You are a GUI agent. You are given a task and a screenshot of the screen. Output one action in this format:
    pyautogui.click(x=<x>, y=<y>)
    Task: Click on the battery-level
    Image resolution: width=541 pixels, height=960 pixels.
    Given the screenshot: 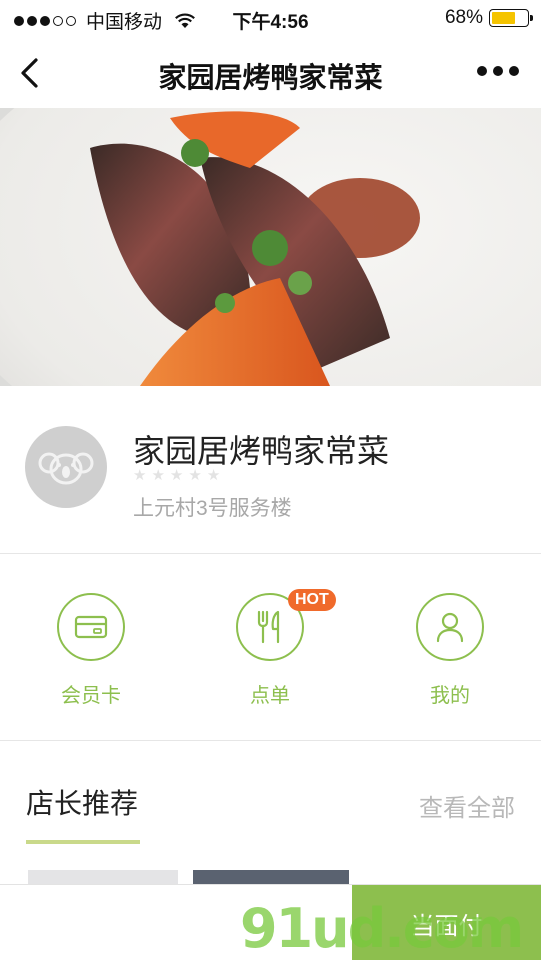 What is the action you would take?
    pyautogui.click(x=504, y=18)
    